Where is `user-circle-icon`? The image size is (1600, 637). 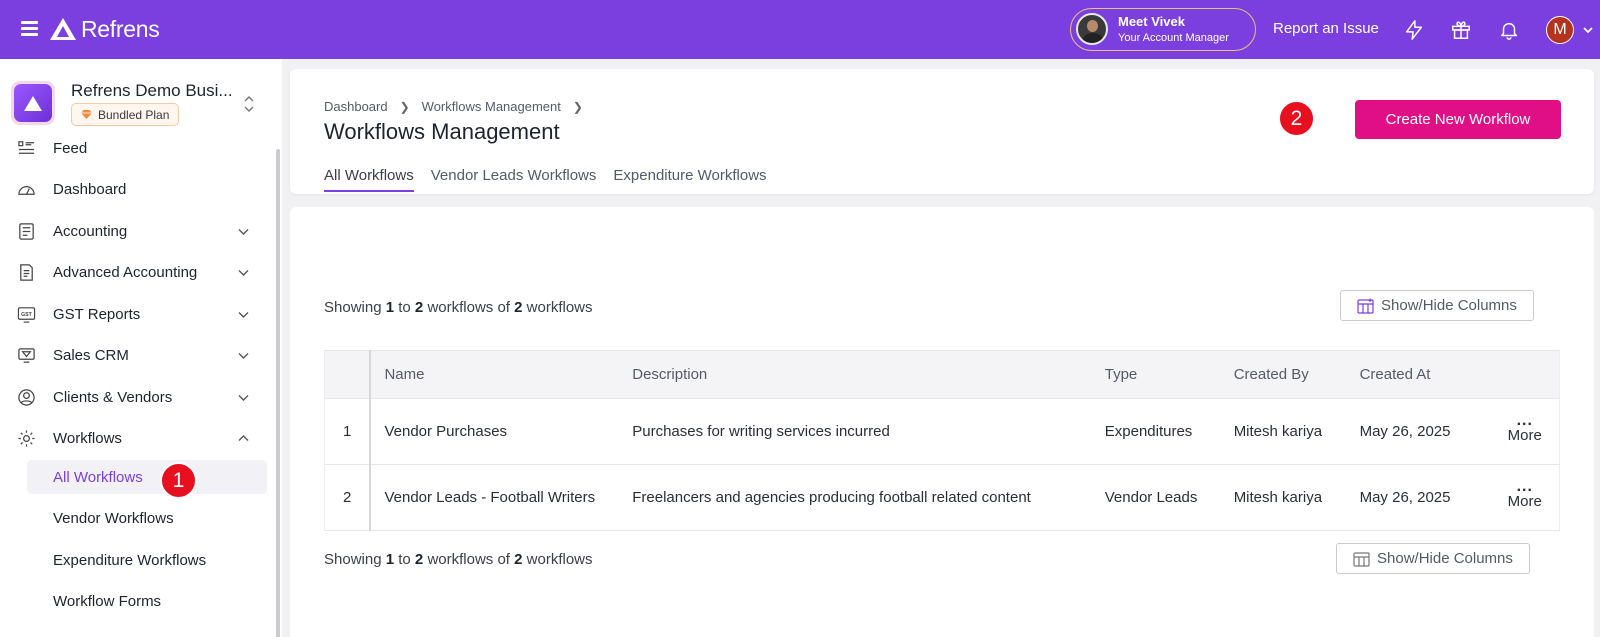 user-circle-icon is located at coordinates (26, 397).